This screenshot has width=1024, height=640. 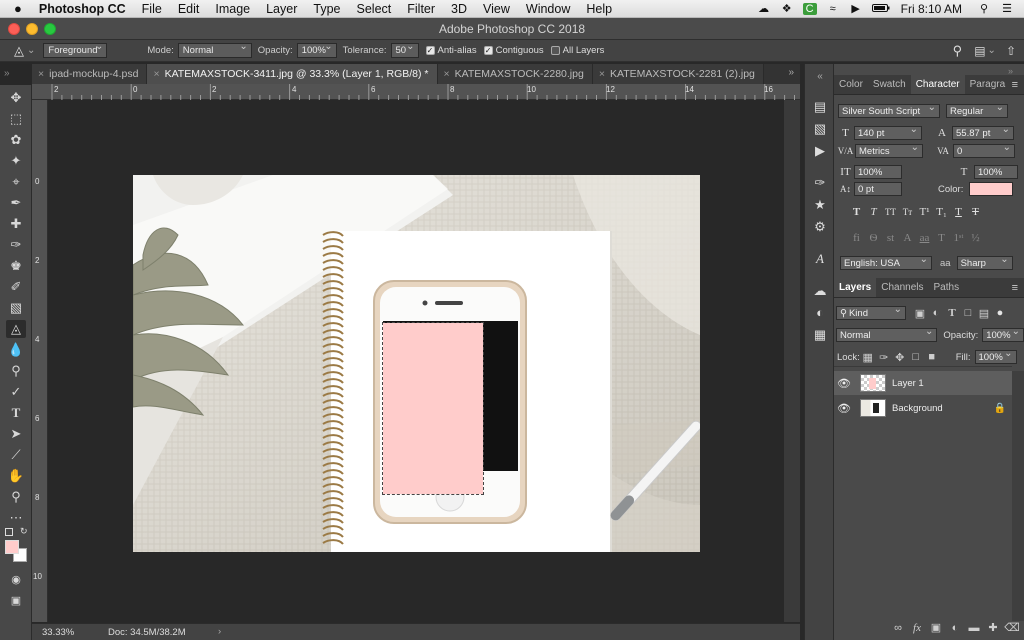 What do you see at coordinates (1018, 496) in the screenshot?
I see `layers-scrollbar` at bounding box center [1018, 496].